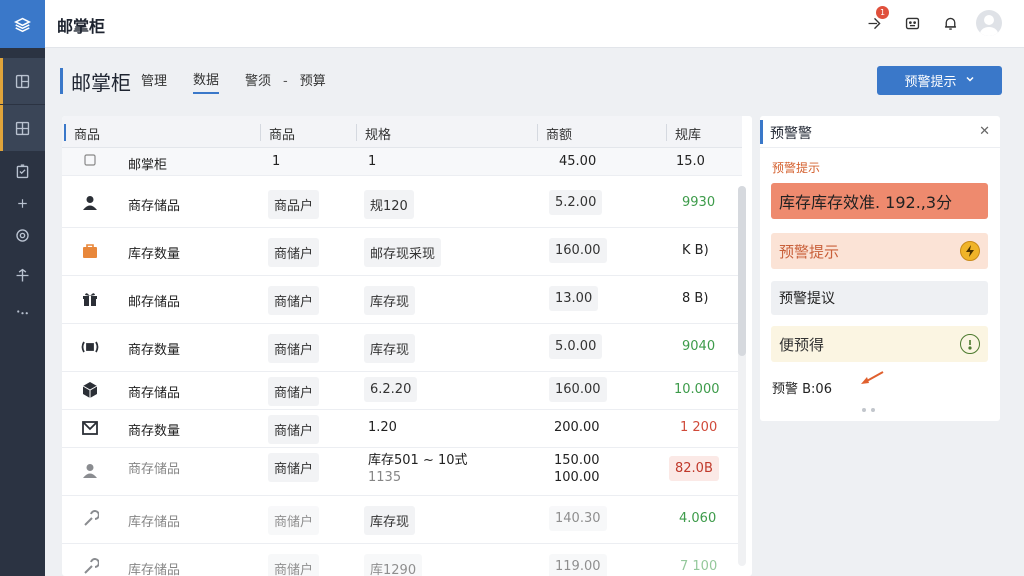 The height and width of the screenshot is (576, 1024). What do you see at coordinates (277, 133) in the screenshot?
I see `column-header-category: 商品` at bounding box center [277, 133].